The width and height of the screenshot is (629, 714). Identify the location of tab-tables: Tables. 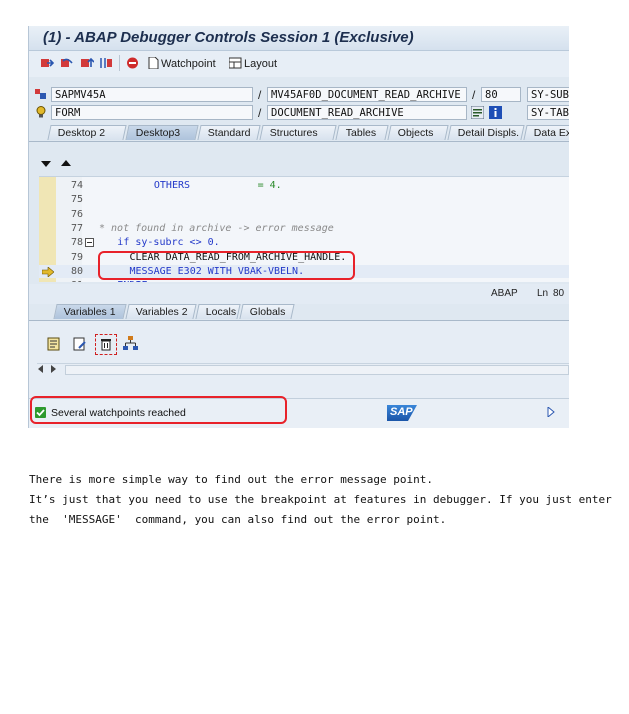
(362, 132).